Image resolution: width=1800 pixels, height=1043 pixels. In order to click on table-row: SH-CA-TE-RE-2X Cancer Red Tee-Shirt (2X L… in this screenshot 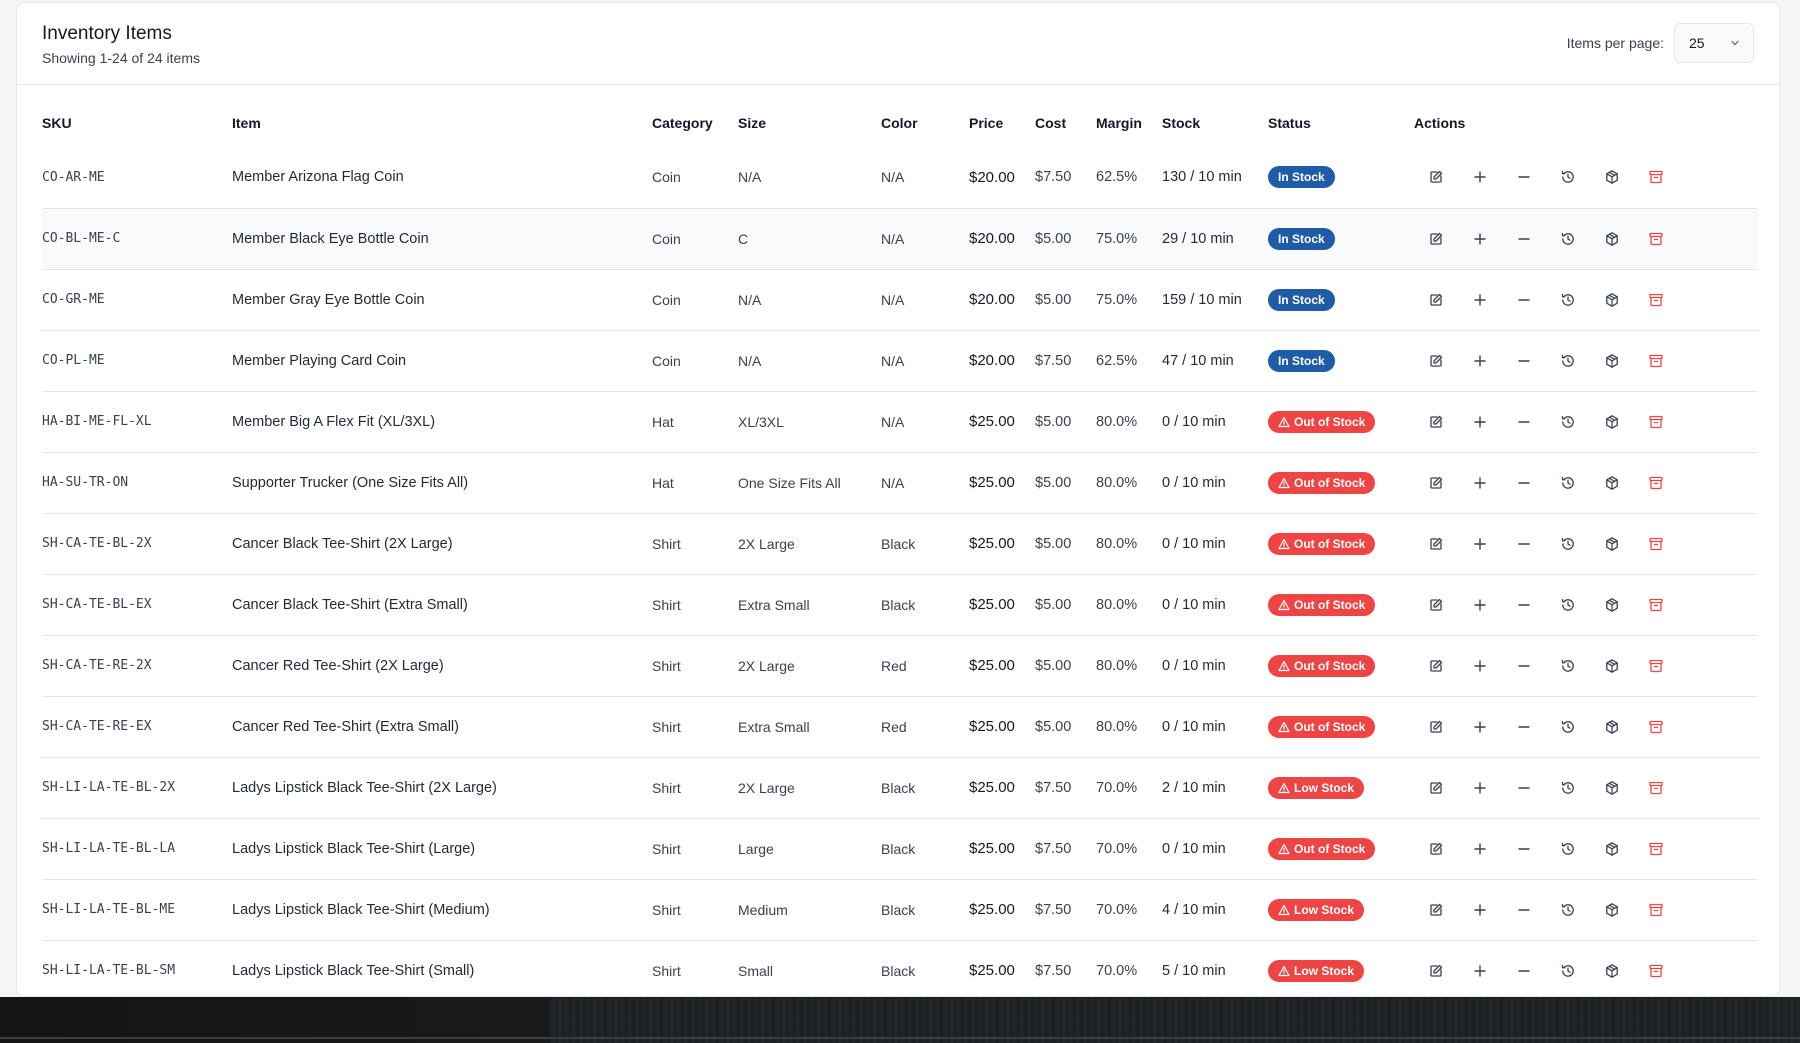, I will do `click(900, 665)`.